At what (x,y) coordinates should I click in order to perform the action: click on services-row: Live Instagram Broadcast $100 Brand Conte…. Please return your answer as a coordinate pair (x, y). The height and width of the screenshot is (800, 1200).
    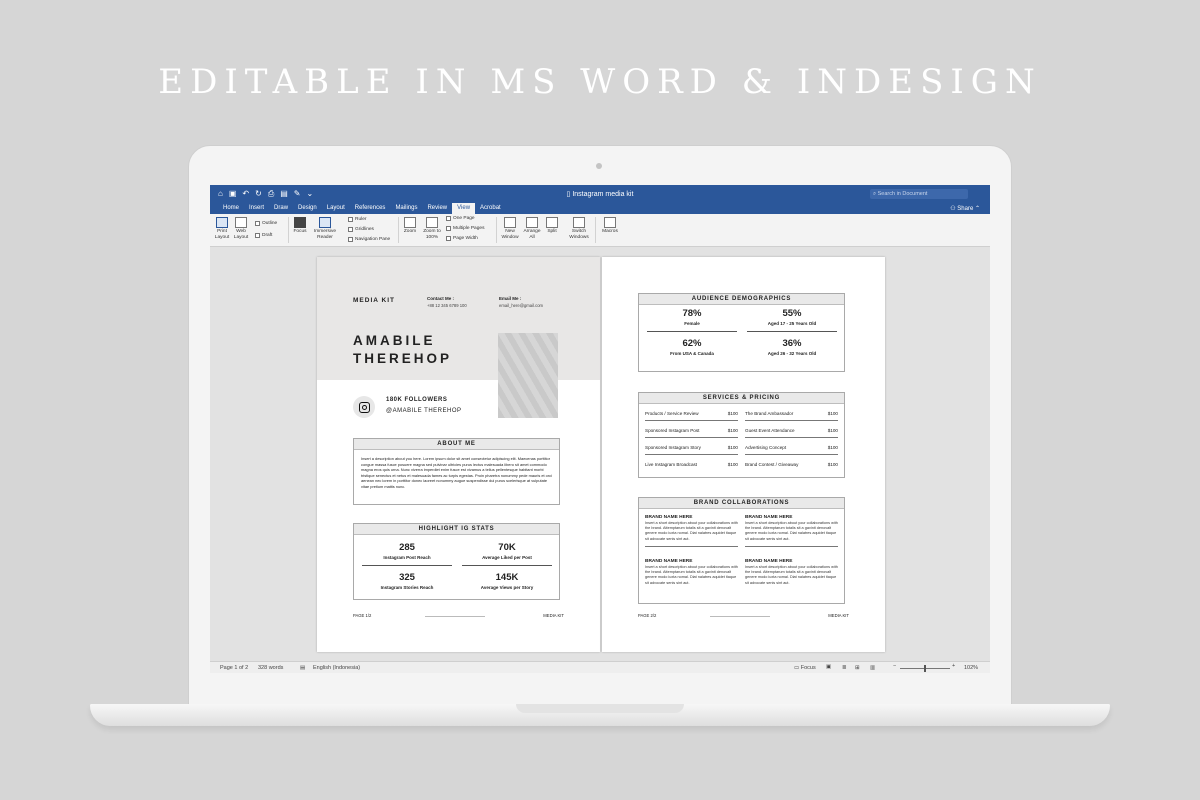
    Looking at the image, I should click on (742, 466).